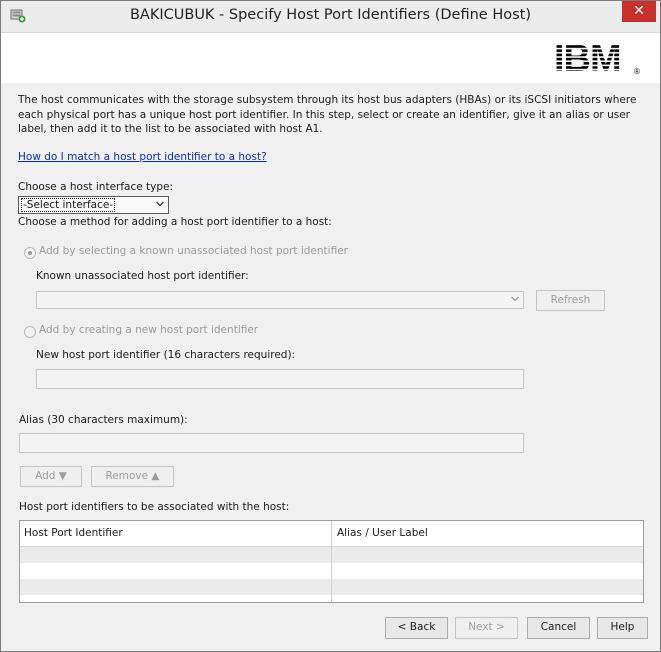  Describe the element at coordinates (570, 300) in the screenshot. I see `refresh-button: Refresh` at that location.